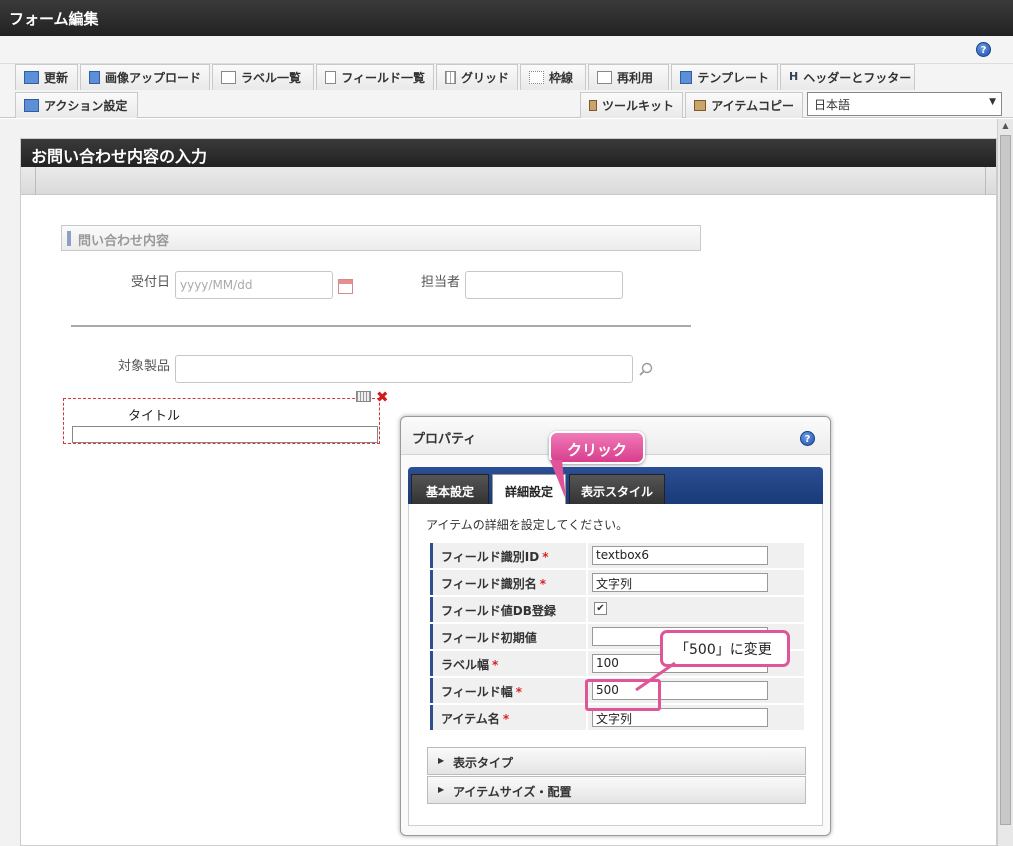 The width and height of the screenshot is (1013, 846). I want to click on label-list-icon, so click(228, 77).